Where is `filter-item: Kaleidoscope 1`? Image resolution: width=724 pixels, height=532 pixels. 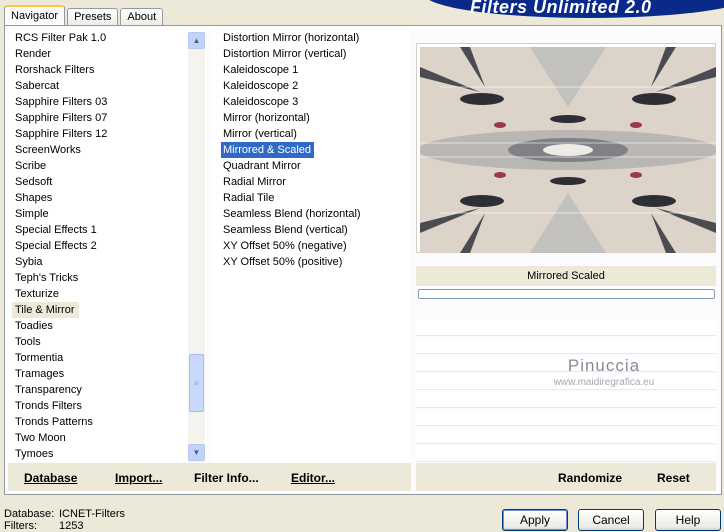 filter-item: Kaleidoscope 1 is located at coordinates (311, 70).